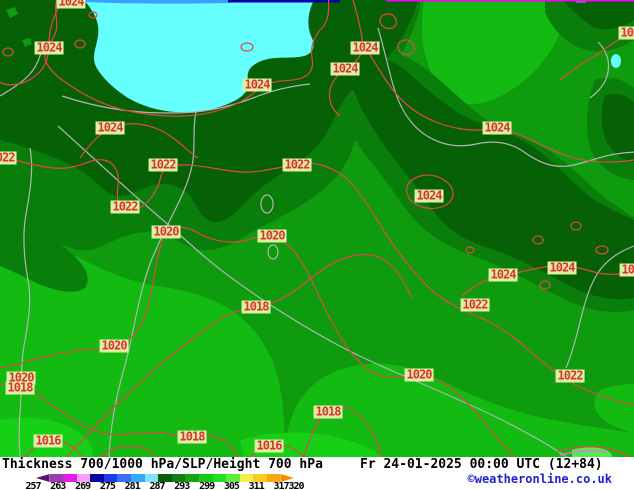 This screenshot has height=490, width=634. I want to click on scale-tick-value: 275, so click(107, 485).